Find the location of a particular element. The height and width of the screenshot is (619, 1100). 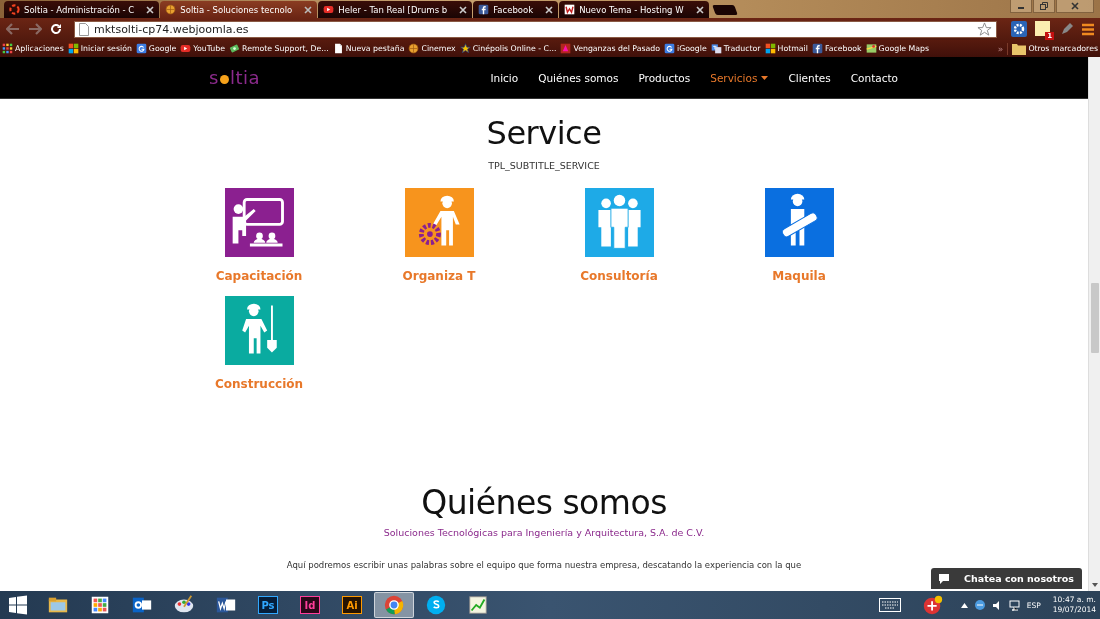

map-icon is located at coordinates (871, 48).